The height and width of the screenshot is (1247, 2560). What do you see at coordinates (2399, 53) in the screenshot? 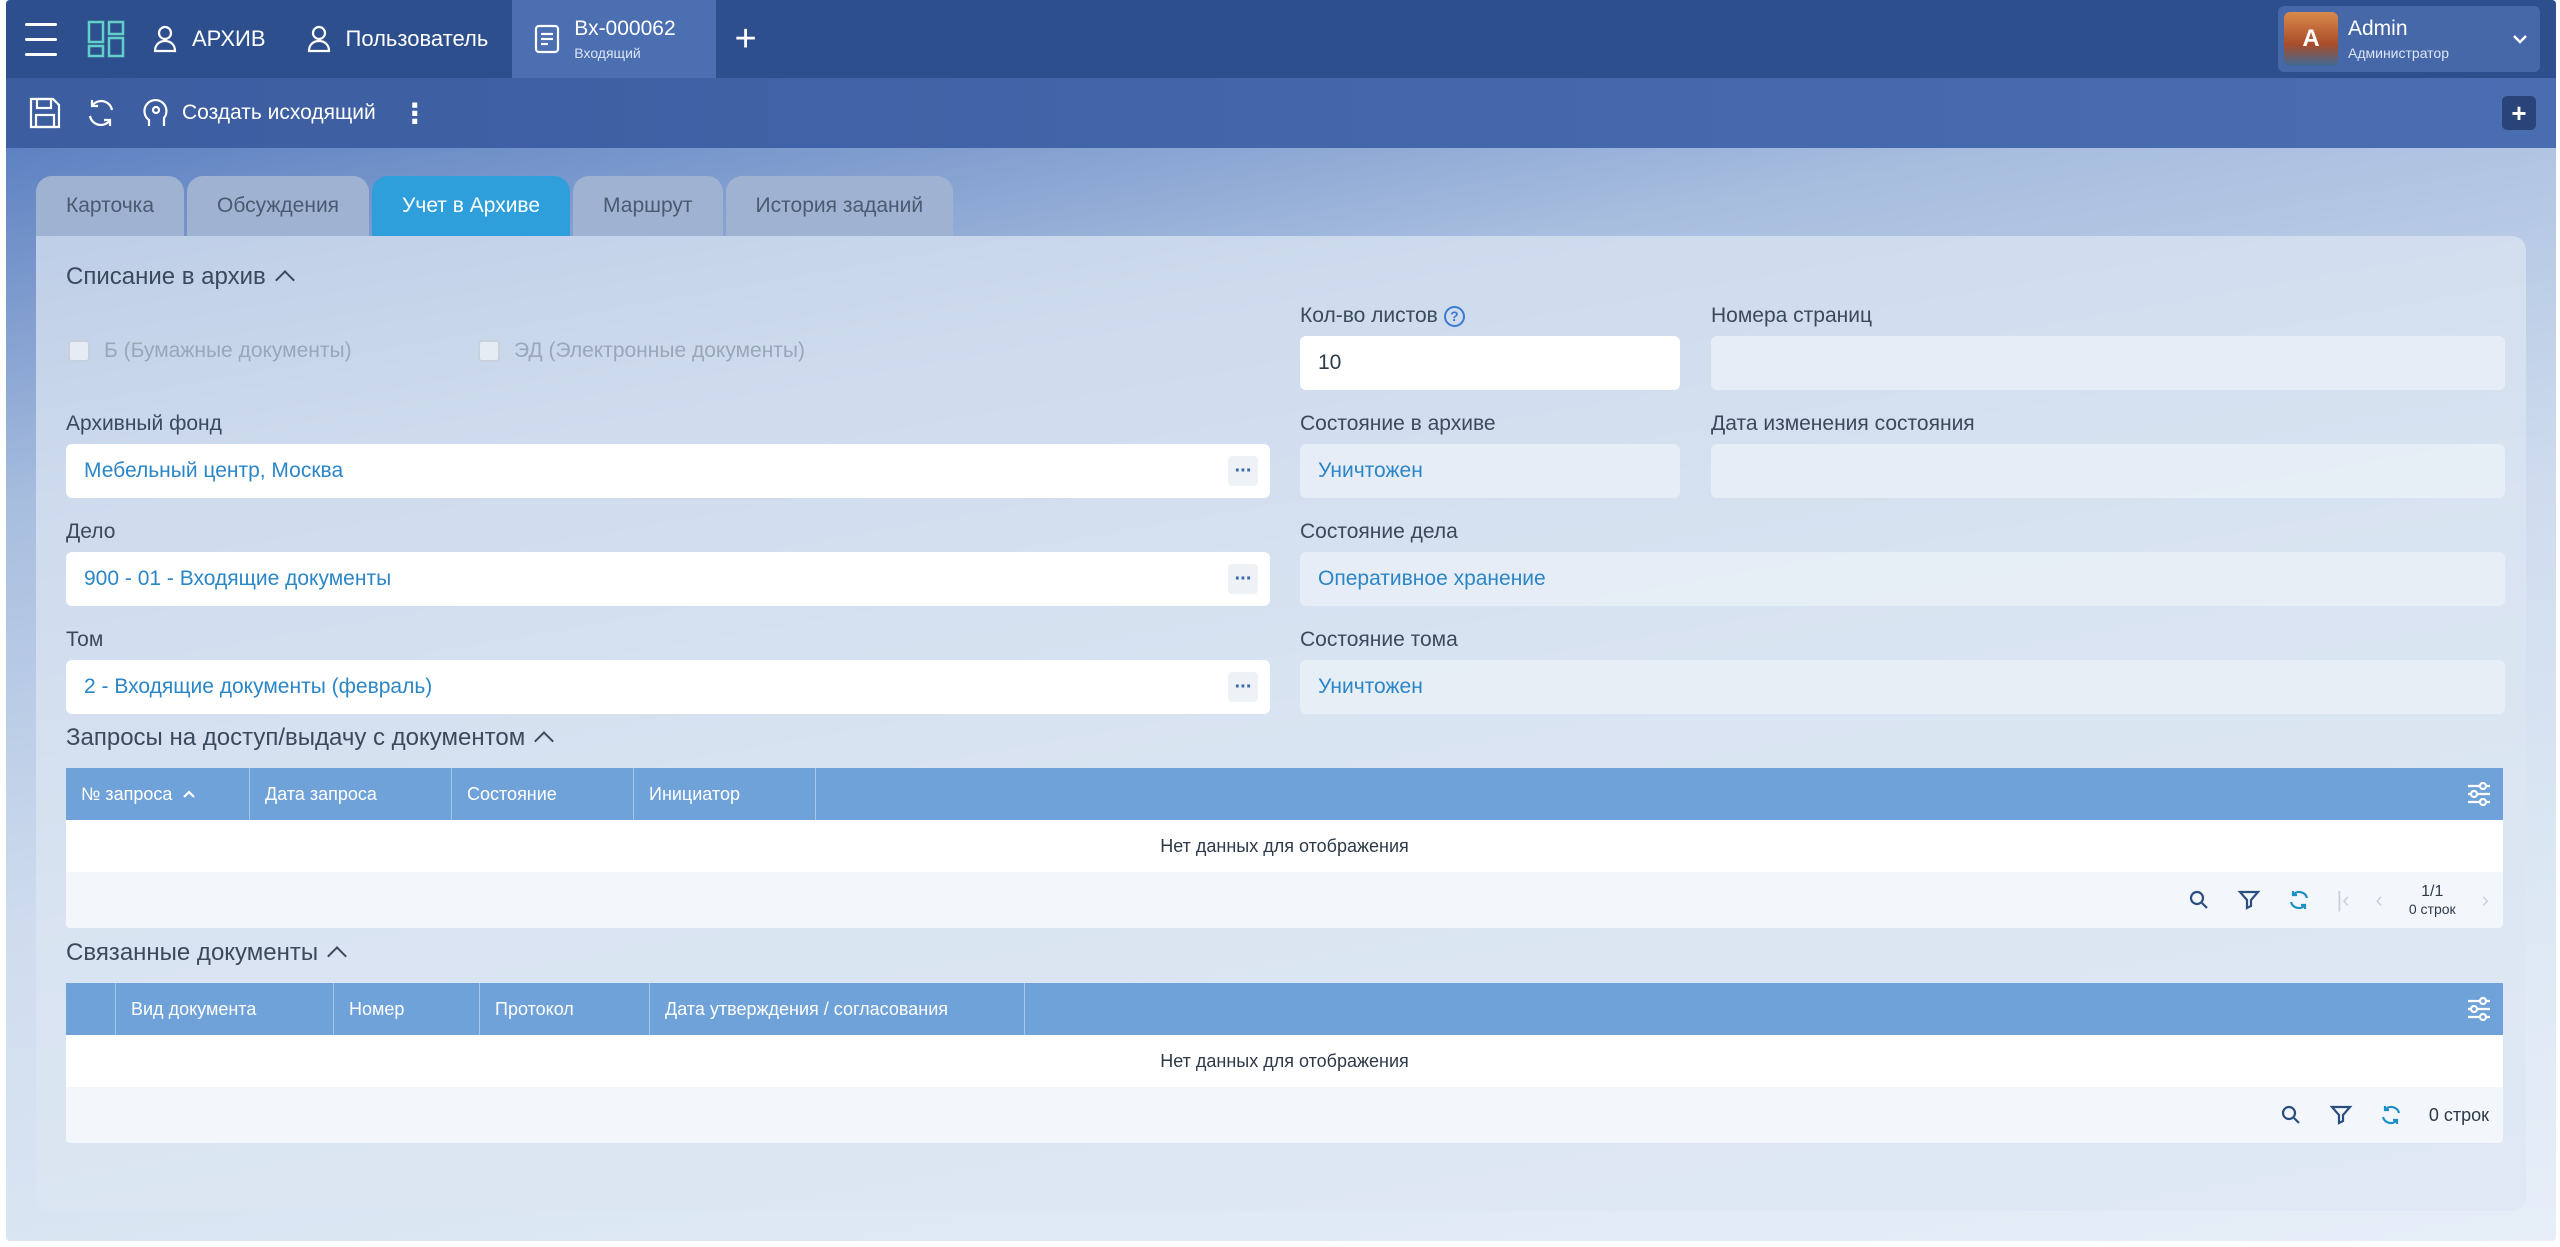
I see `user-role: Администратор` at bounding box center [2399, 53].